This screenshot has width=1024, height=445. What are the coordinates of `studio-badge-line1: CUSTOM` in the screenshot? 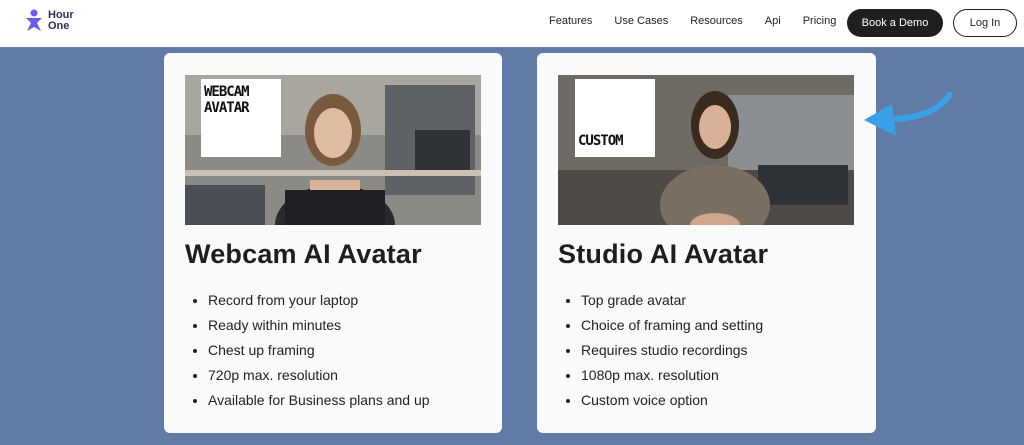 It's located at (601, 141).